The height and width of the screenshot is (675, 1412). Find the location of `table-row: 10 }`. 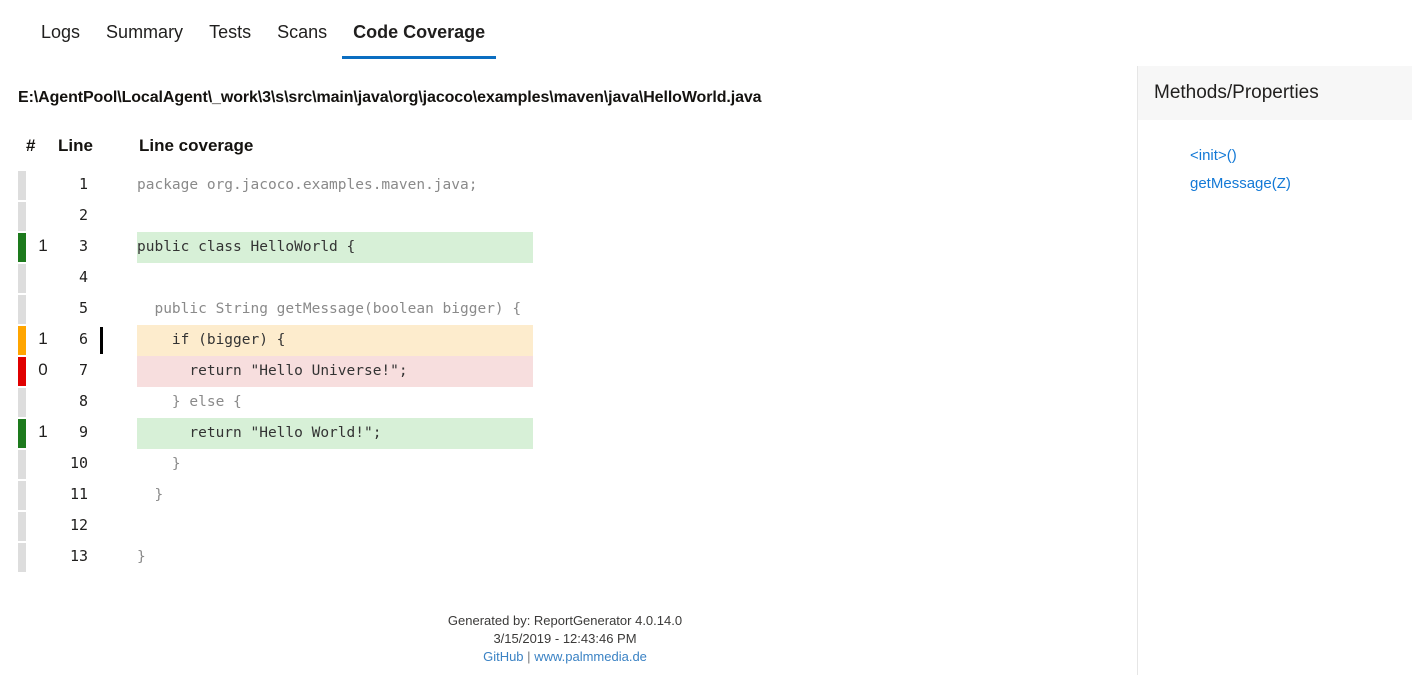

table-row: 10 } is located at coordinates (550, 464).